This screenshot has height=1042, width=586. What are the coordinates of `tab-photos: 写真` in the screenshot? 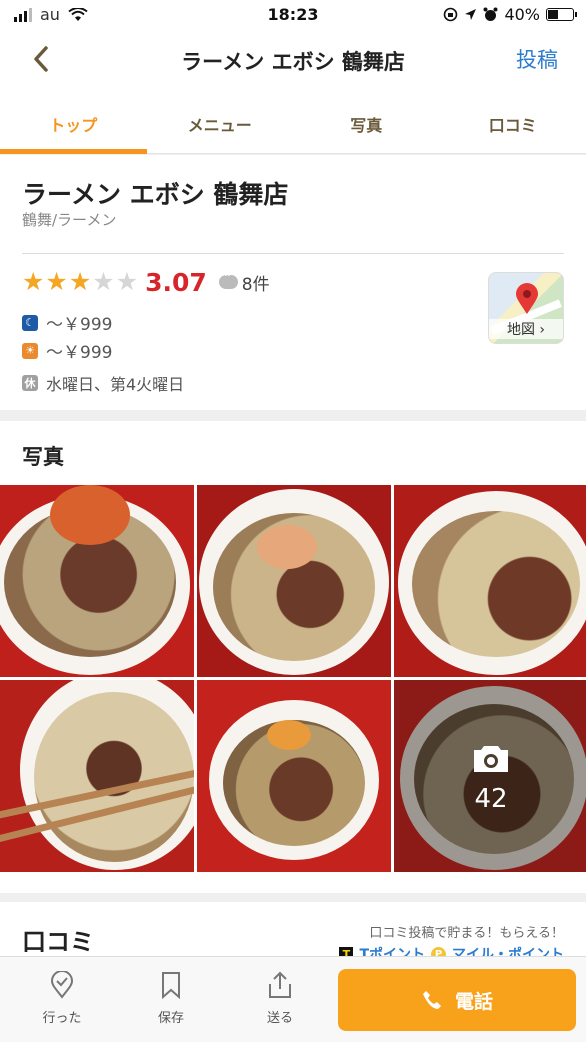 It's located at (366, 121).